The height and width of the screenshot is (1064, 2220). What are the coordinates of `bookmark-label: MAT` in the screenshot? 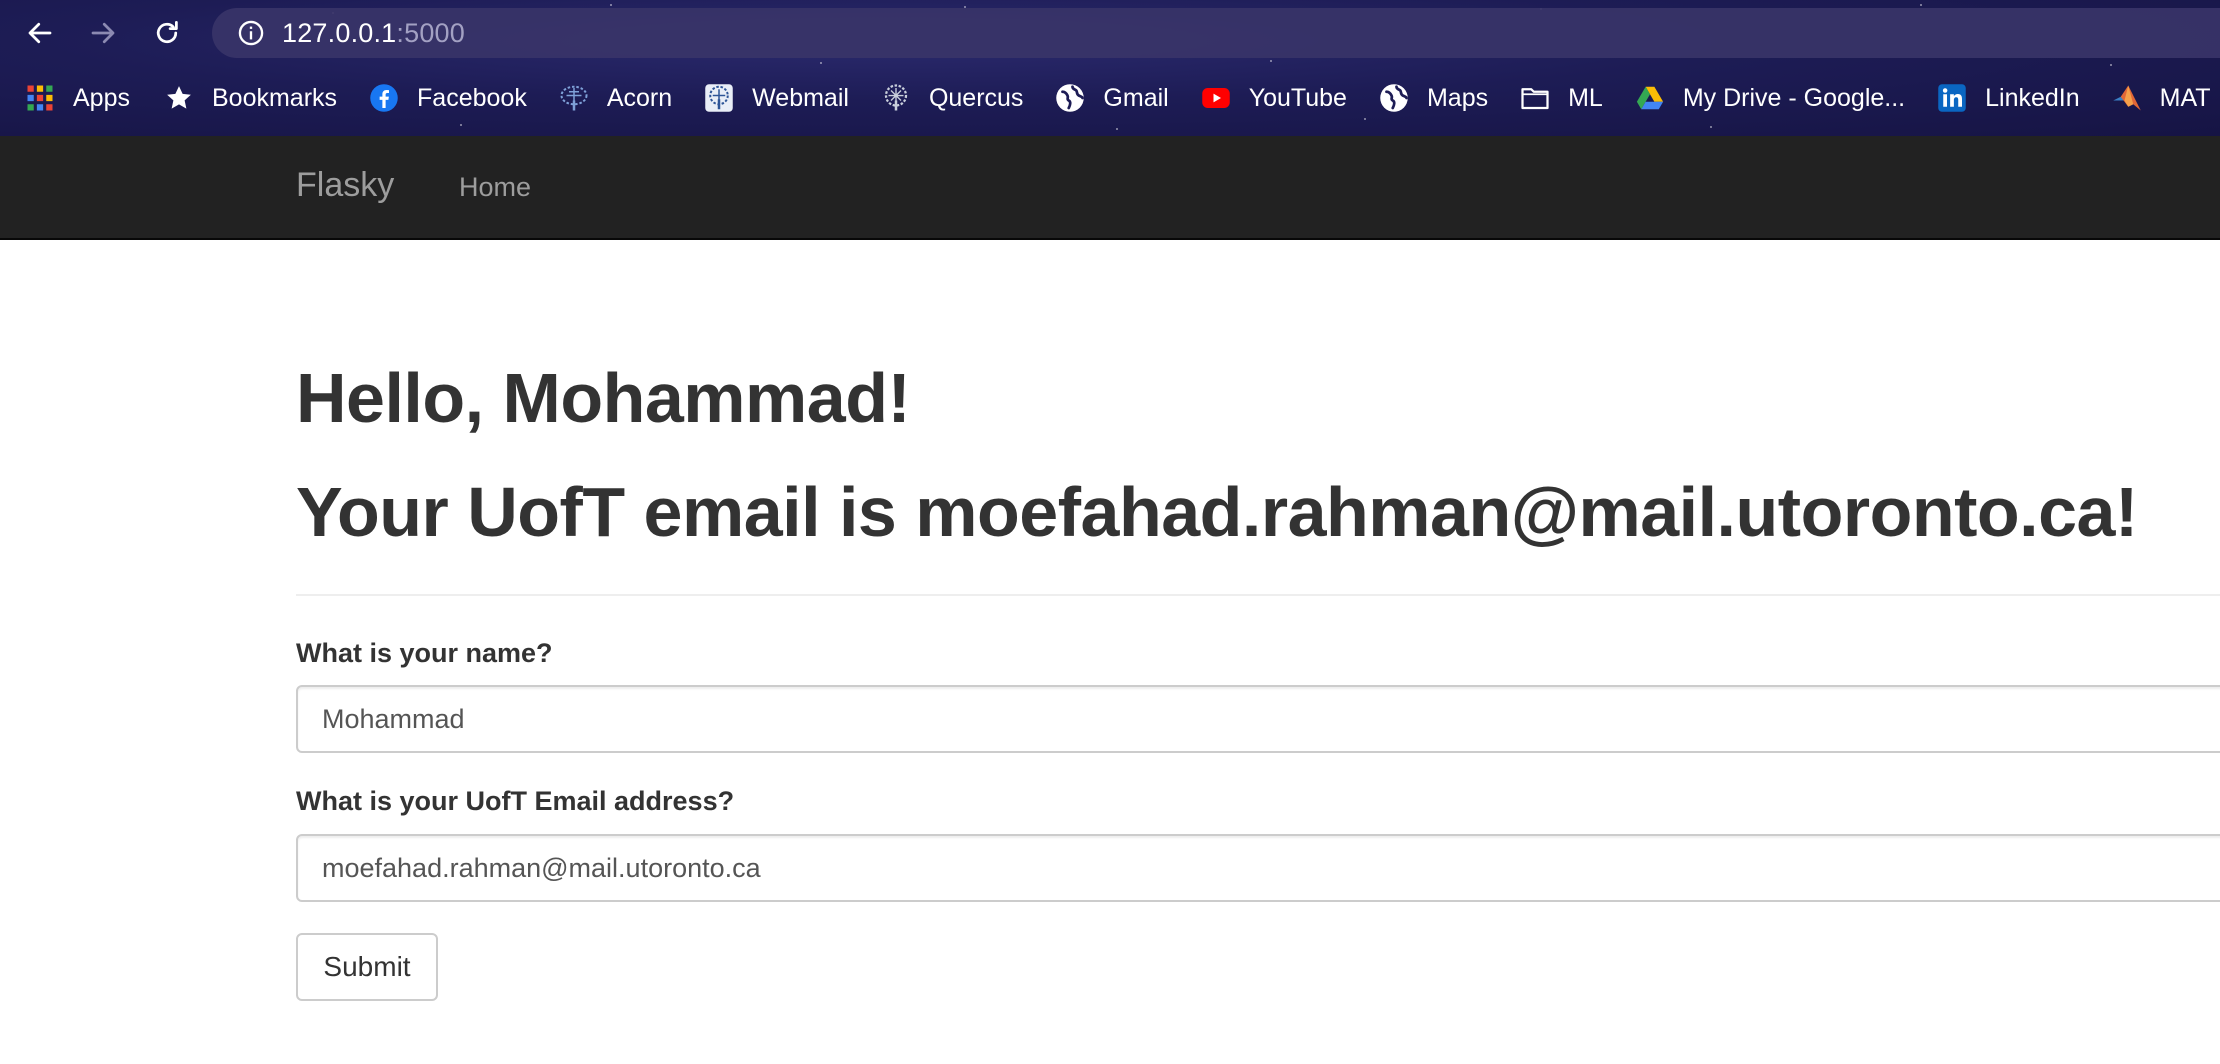 It's located at (2185, 97).